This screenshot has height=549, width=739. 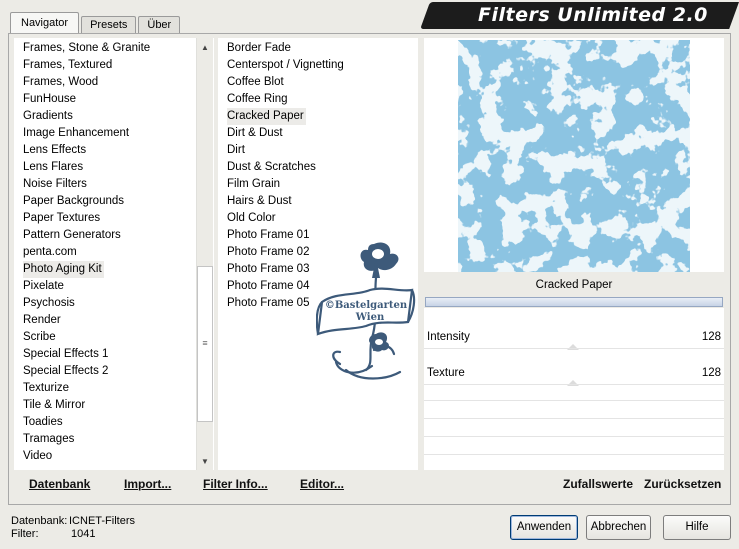 What do you see at coordinates (574, 156) in the screenshot?
I see `filter-preview-image` at bounding box center [574, 156].